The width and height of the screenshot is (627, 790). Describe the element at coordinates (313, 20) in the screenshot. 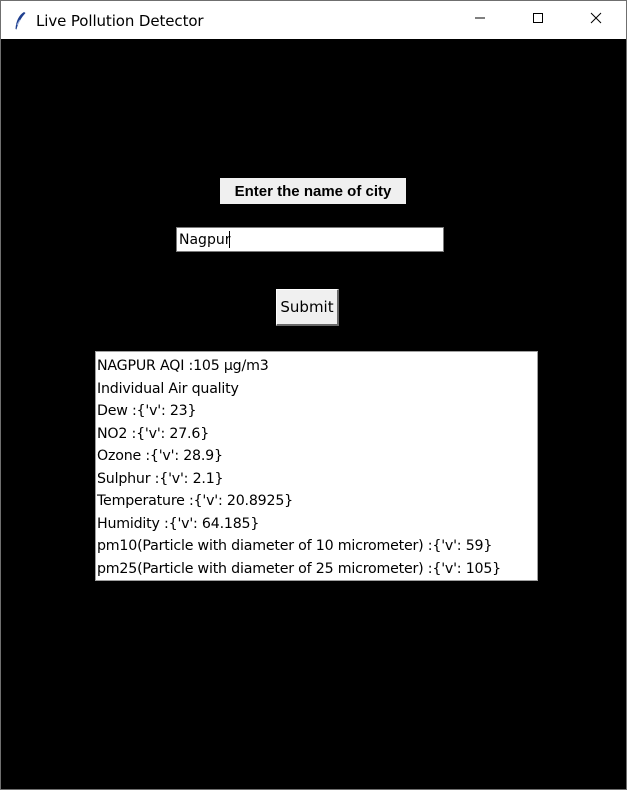

I see `title-bar: Live Pollution Detector` at that location.